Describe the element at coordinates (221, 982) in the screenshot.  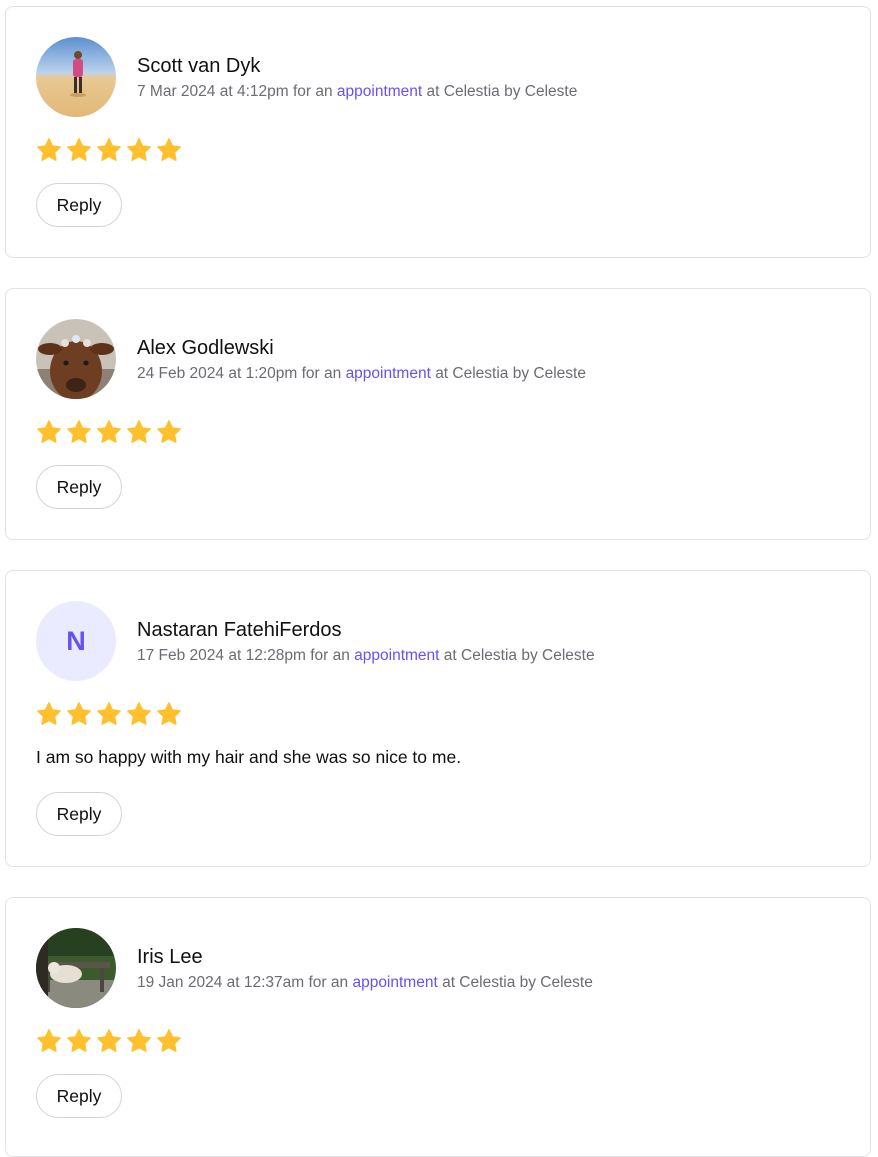
I see `review-date: 19 Jan 2024 at 12:37am` at that location.